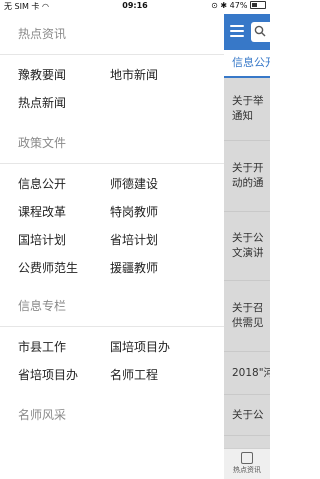  Describe the element at coordinates (121, 143) in the screenshot. I see `section-policy-docs: 政策文件` at that location.